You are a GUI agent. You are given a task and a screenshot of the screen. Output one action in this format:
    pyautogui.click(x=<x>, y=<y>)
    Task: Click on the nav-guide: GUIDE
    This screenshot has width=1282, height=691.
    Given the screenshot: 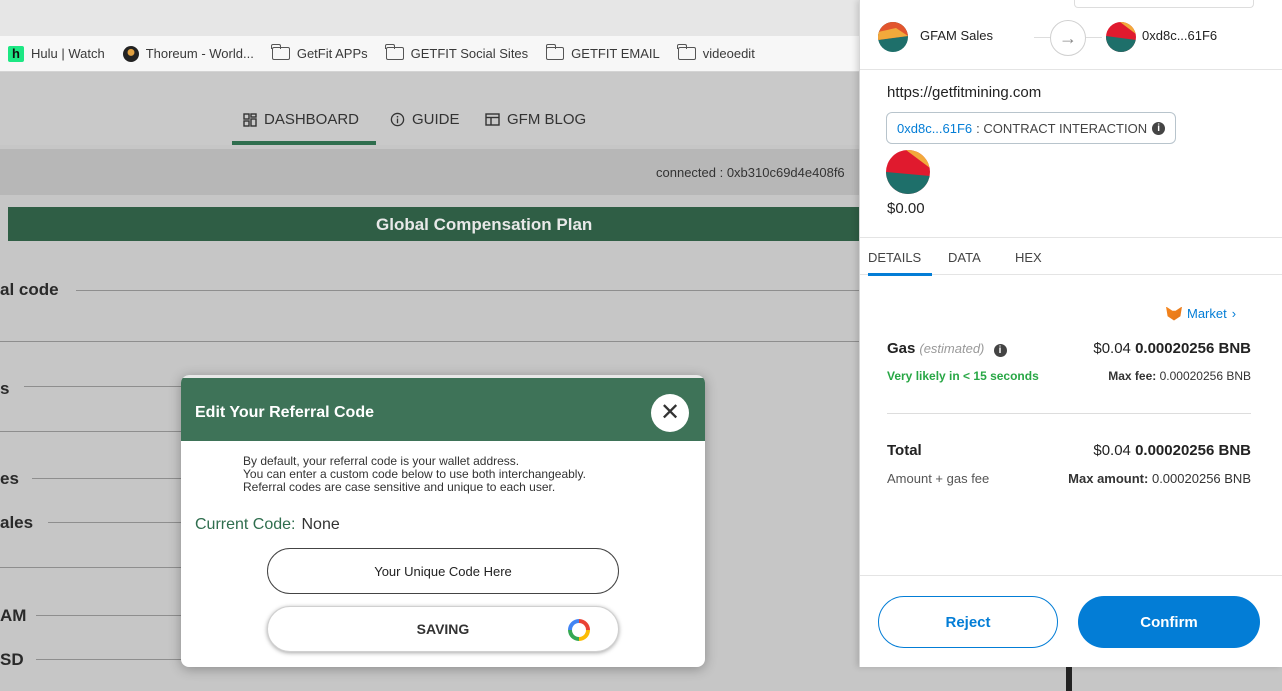 What is the action you would take?
    pyautogui.click(x=425, y=119)
    